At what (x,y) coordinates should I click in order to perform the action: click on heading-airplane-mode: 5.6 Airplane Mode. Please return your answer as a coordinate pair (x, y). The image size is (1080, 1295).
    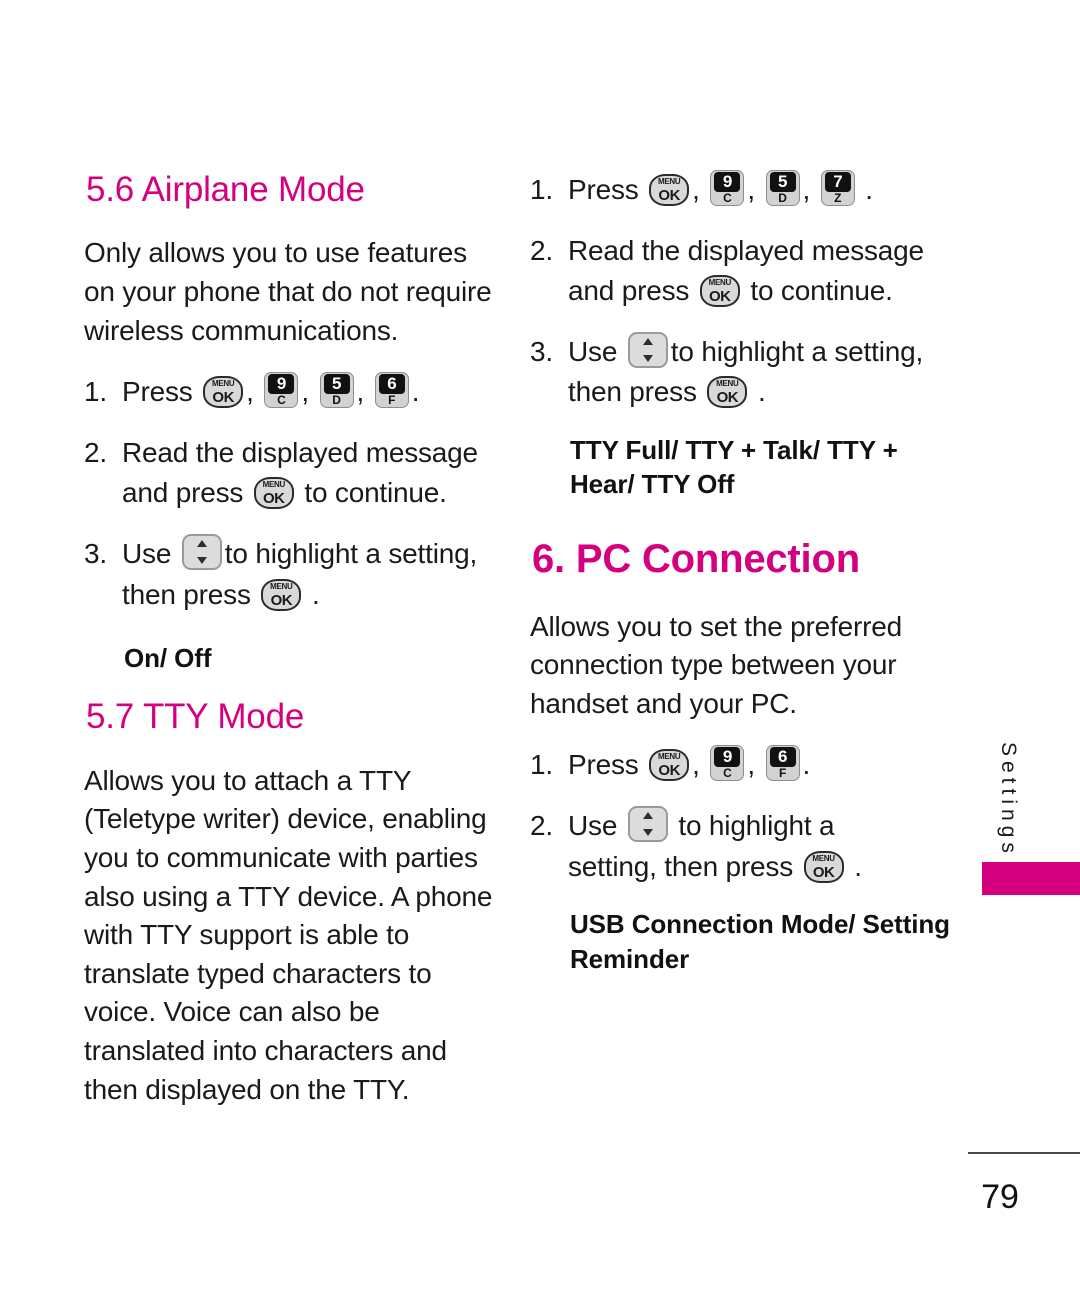
    Looking at the image, I should click on (225, 189).